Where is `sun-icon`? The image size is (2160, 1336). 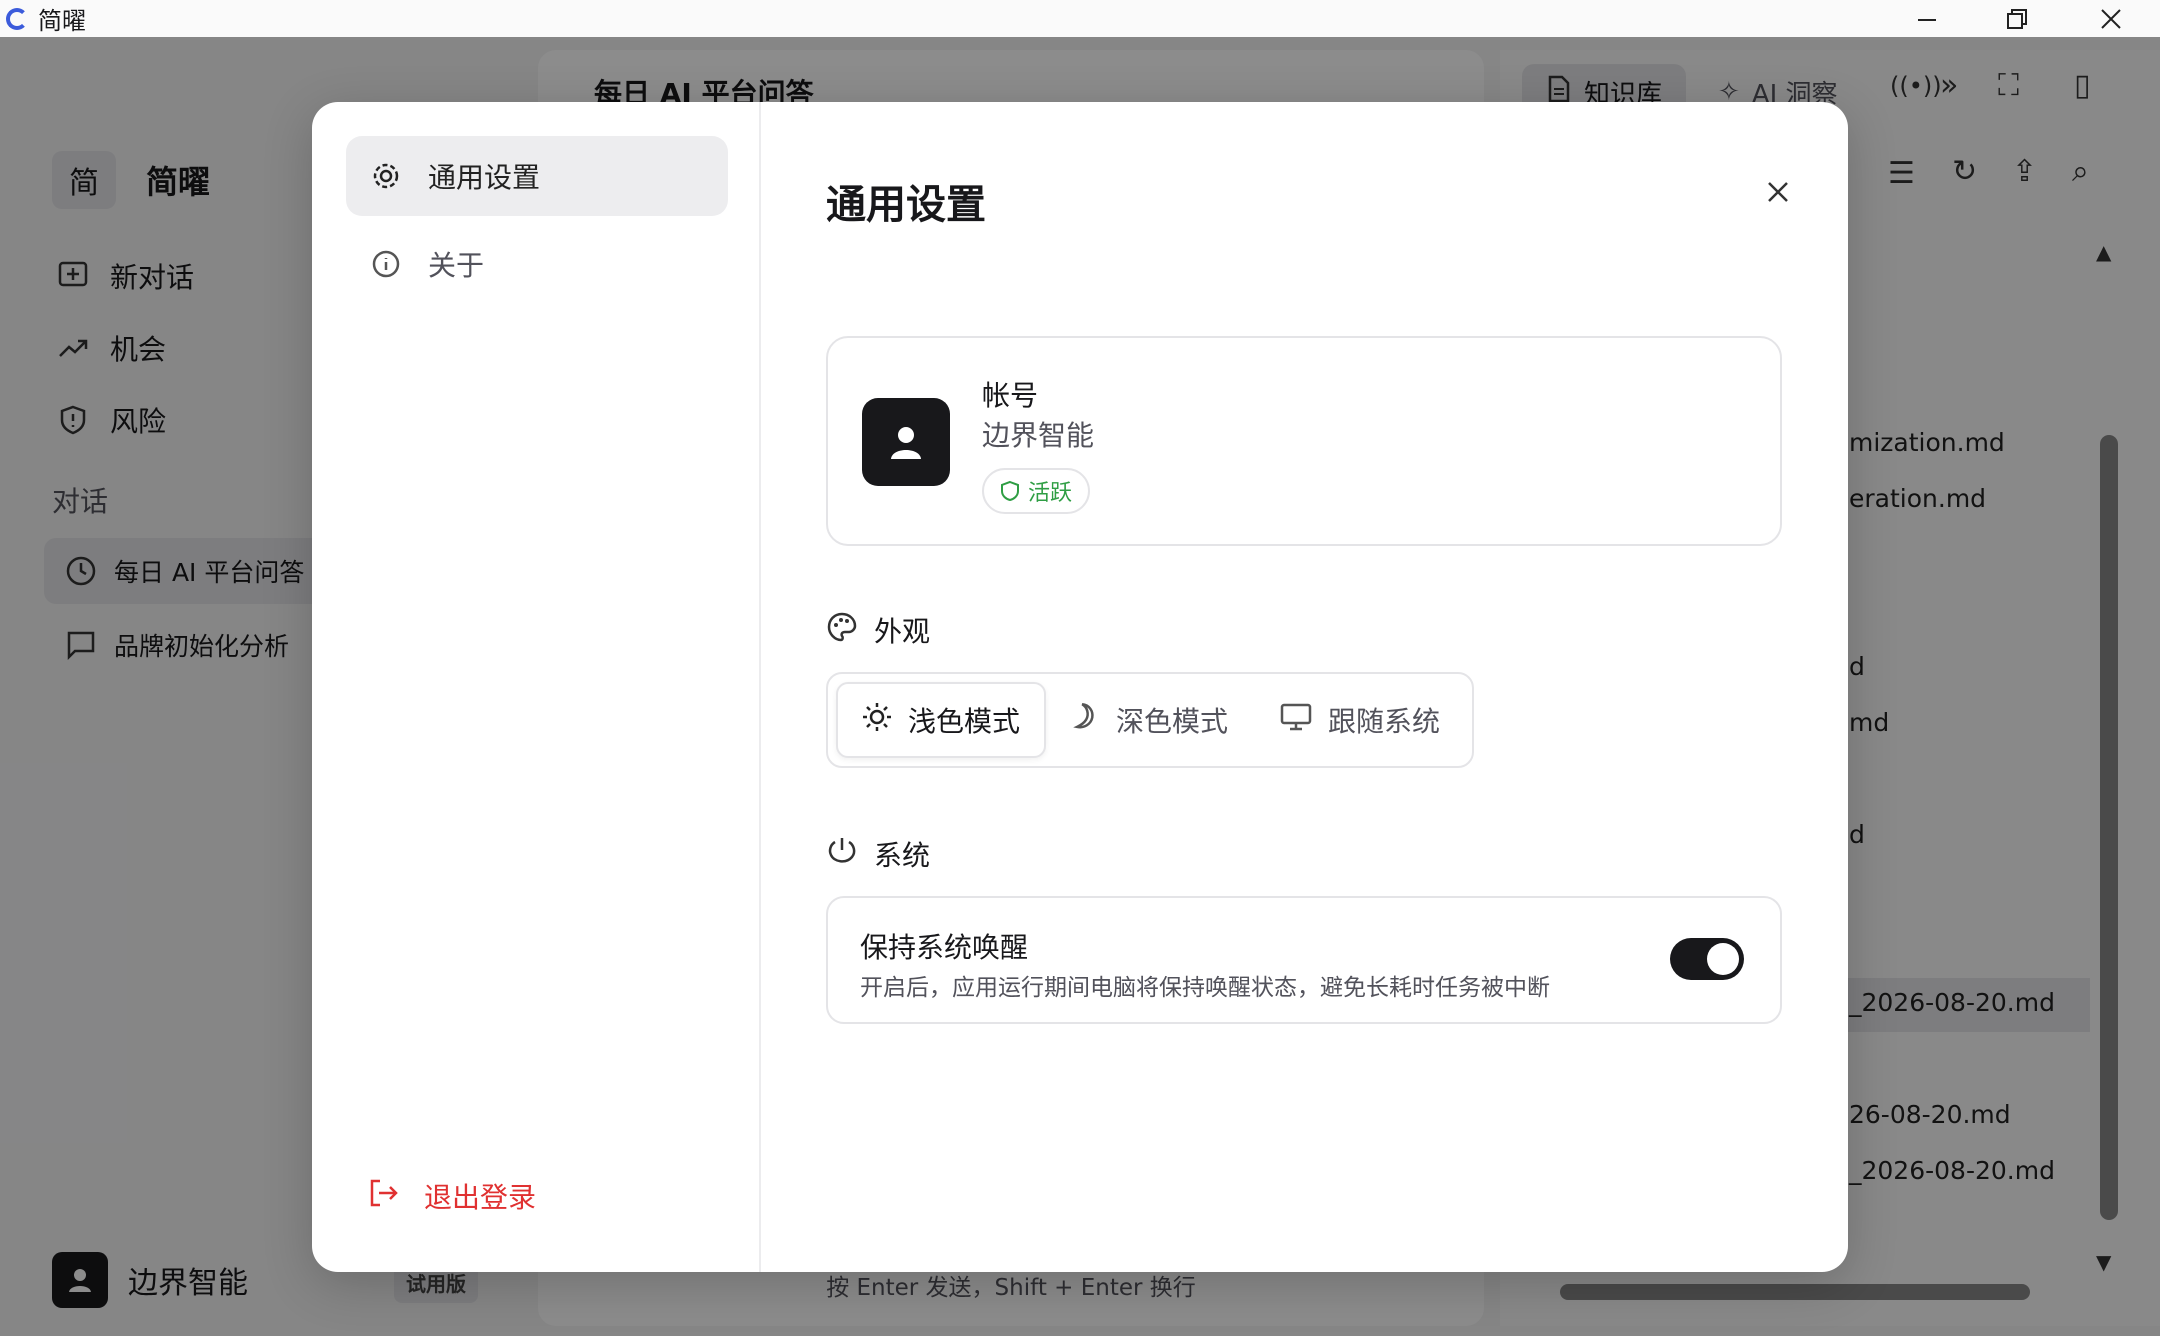 sun-icon is located at coordinates (877, 720).